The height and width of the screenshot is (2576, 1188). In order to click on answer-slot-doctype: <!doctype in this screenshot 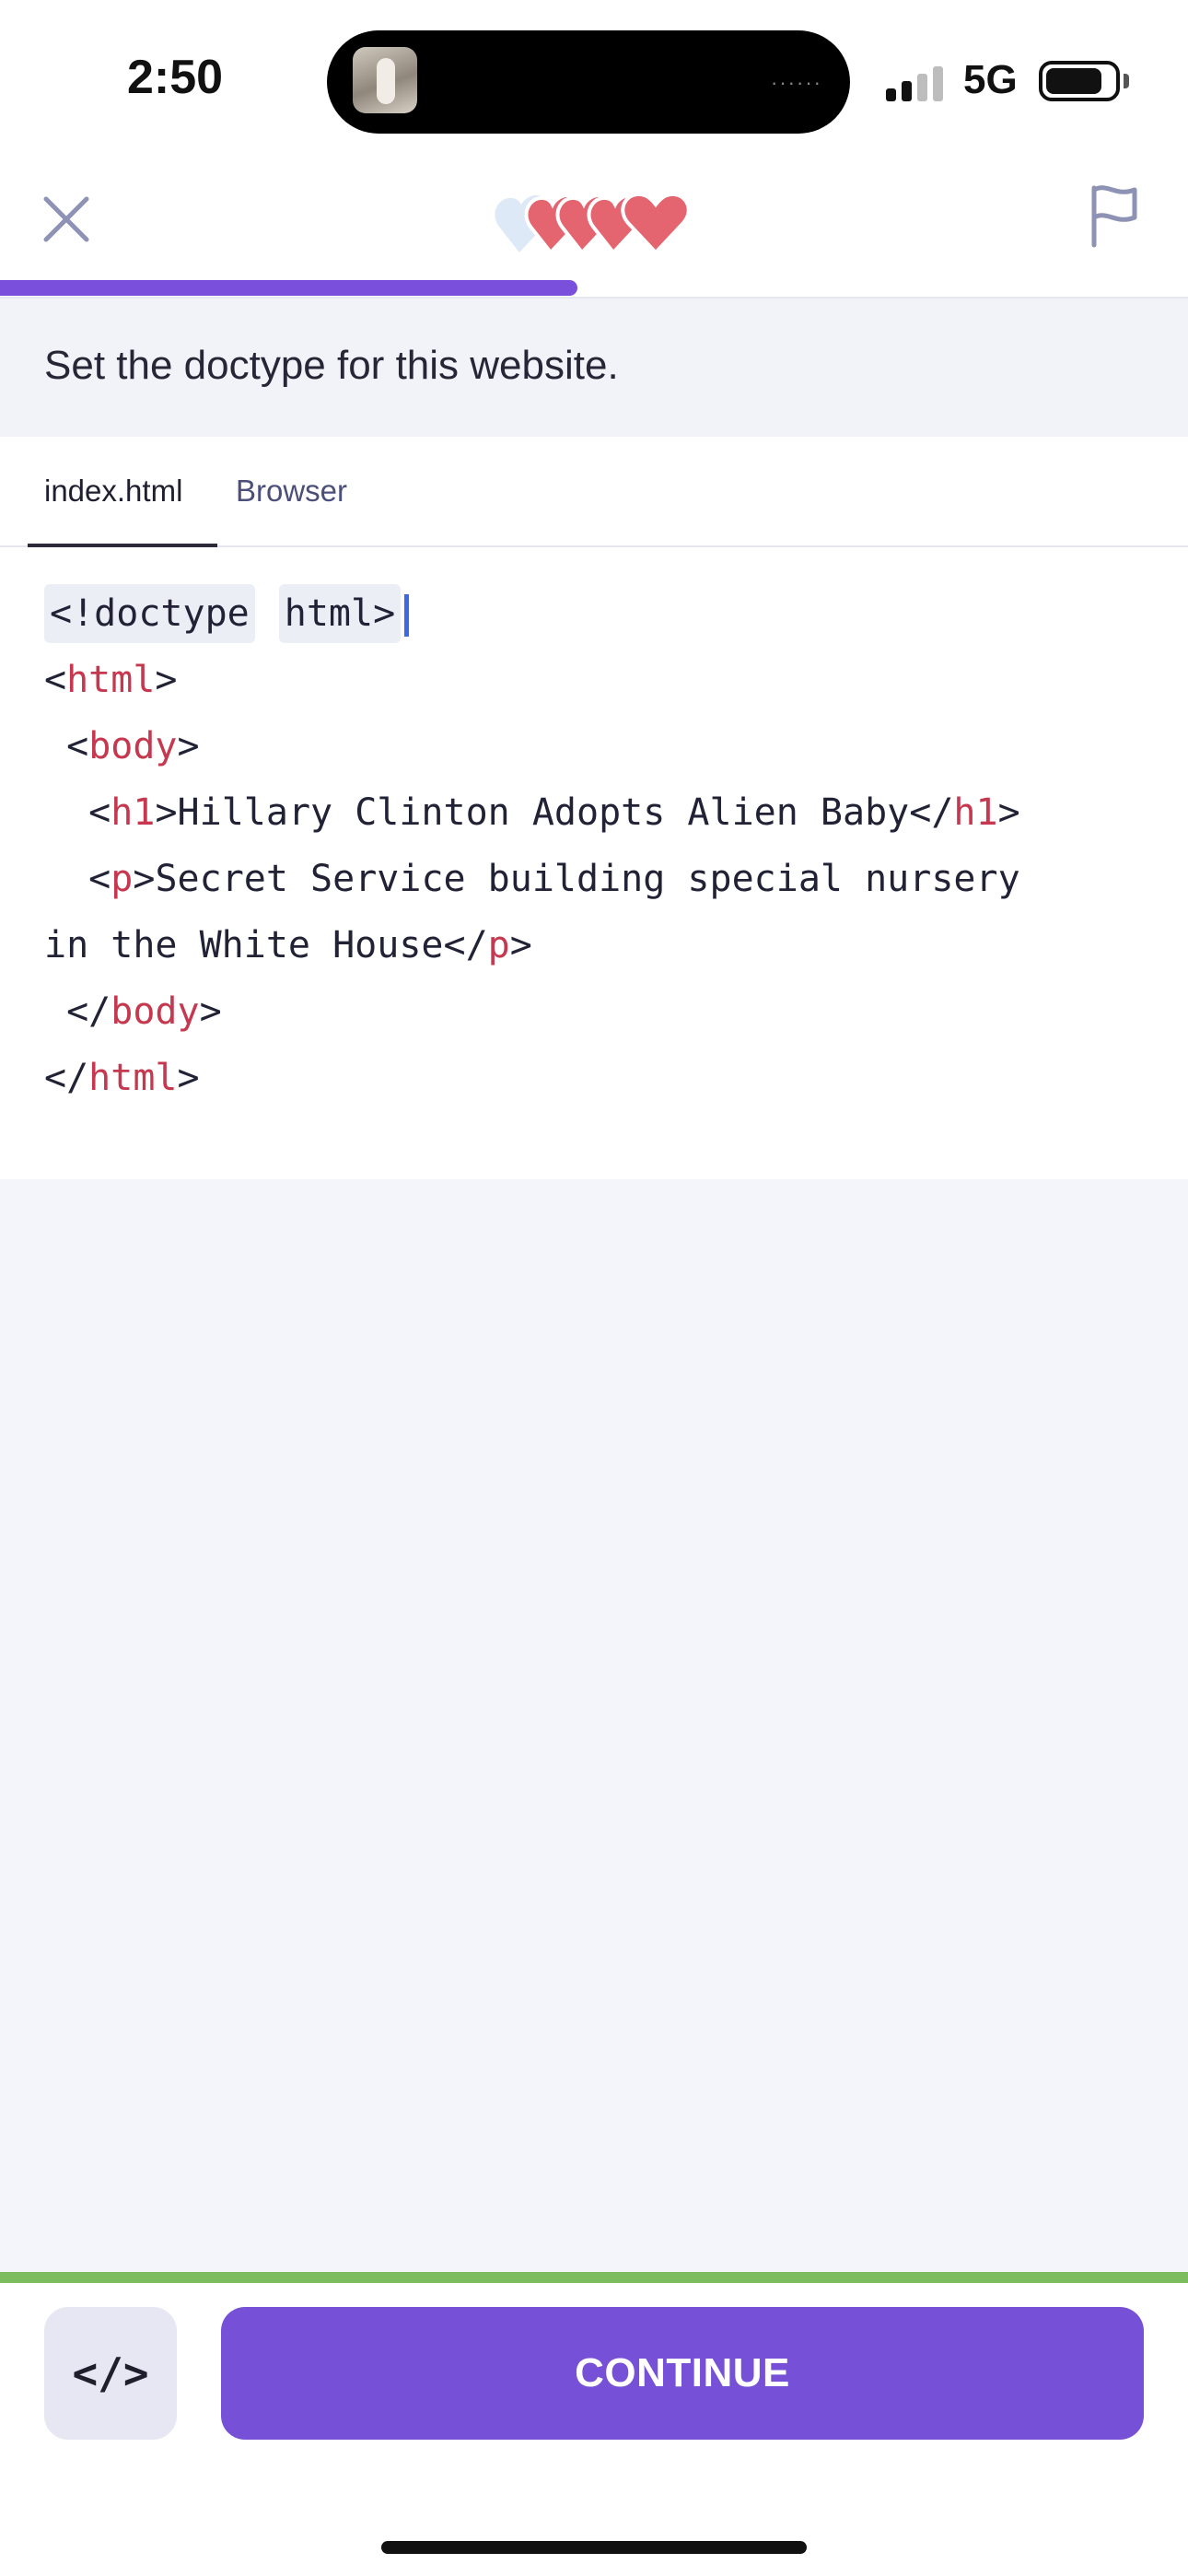, I will do `click(149, 613)`.